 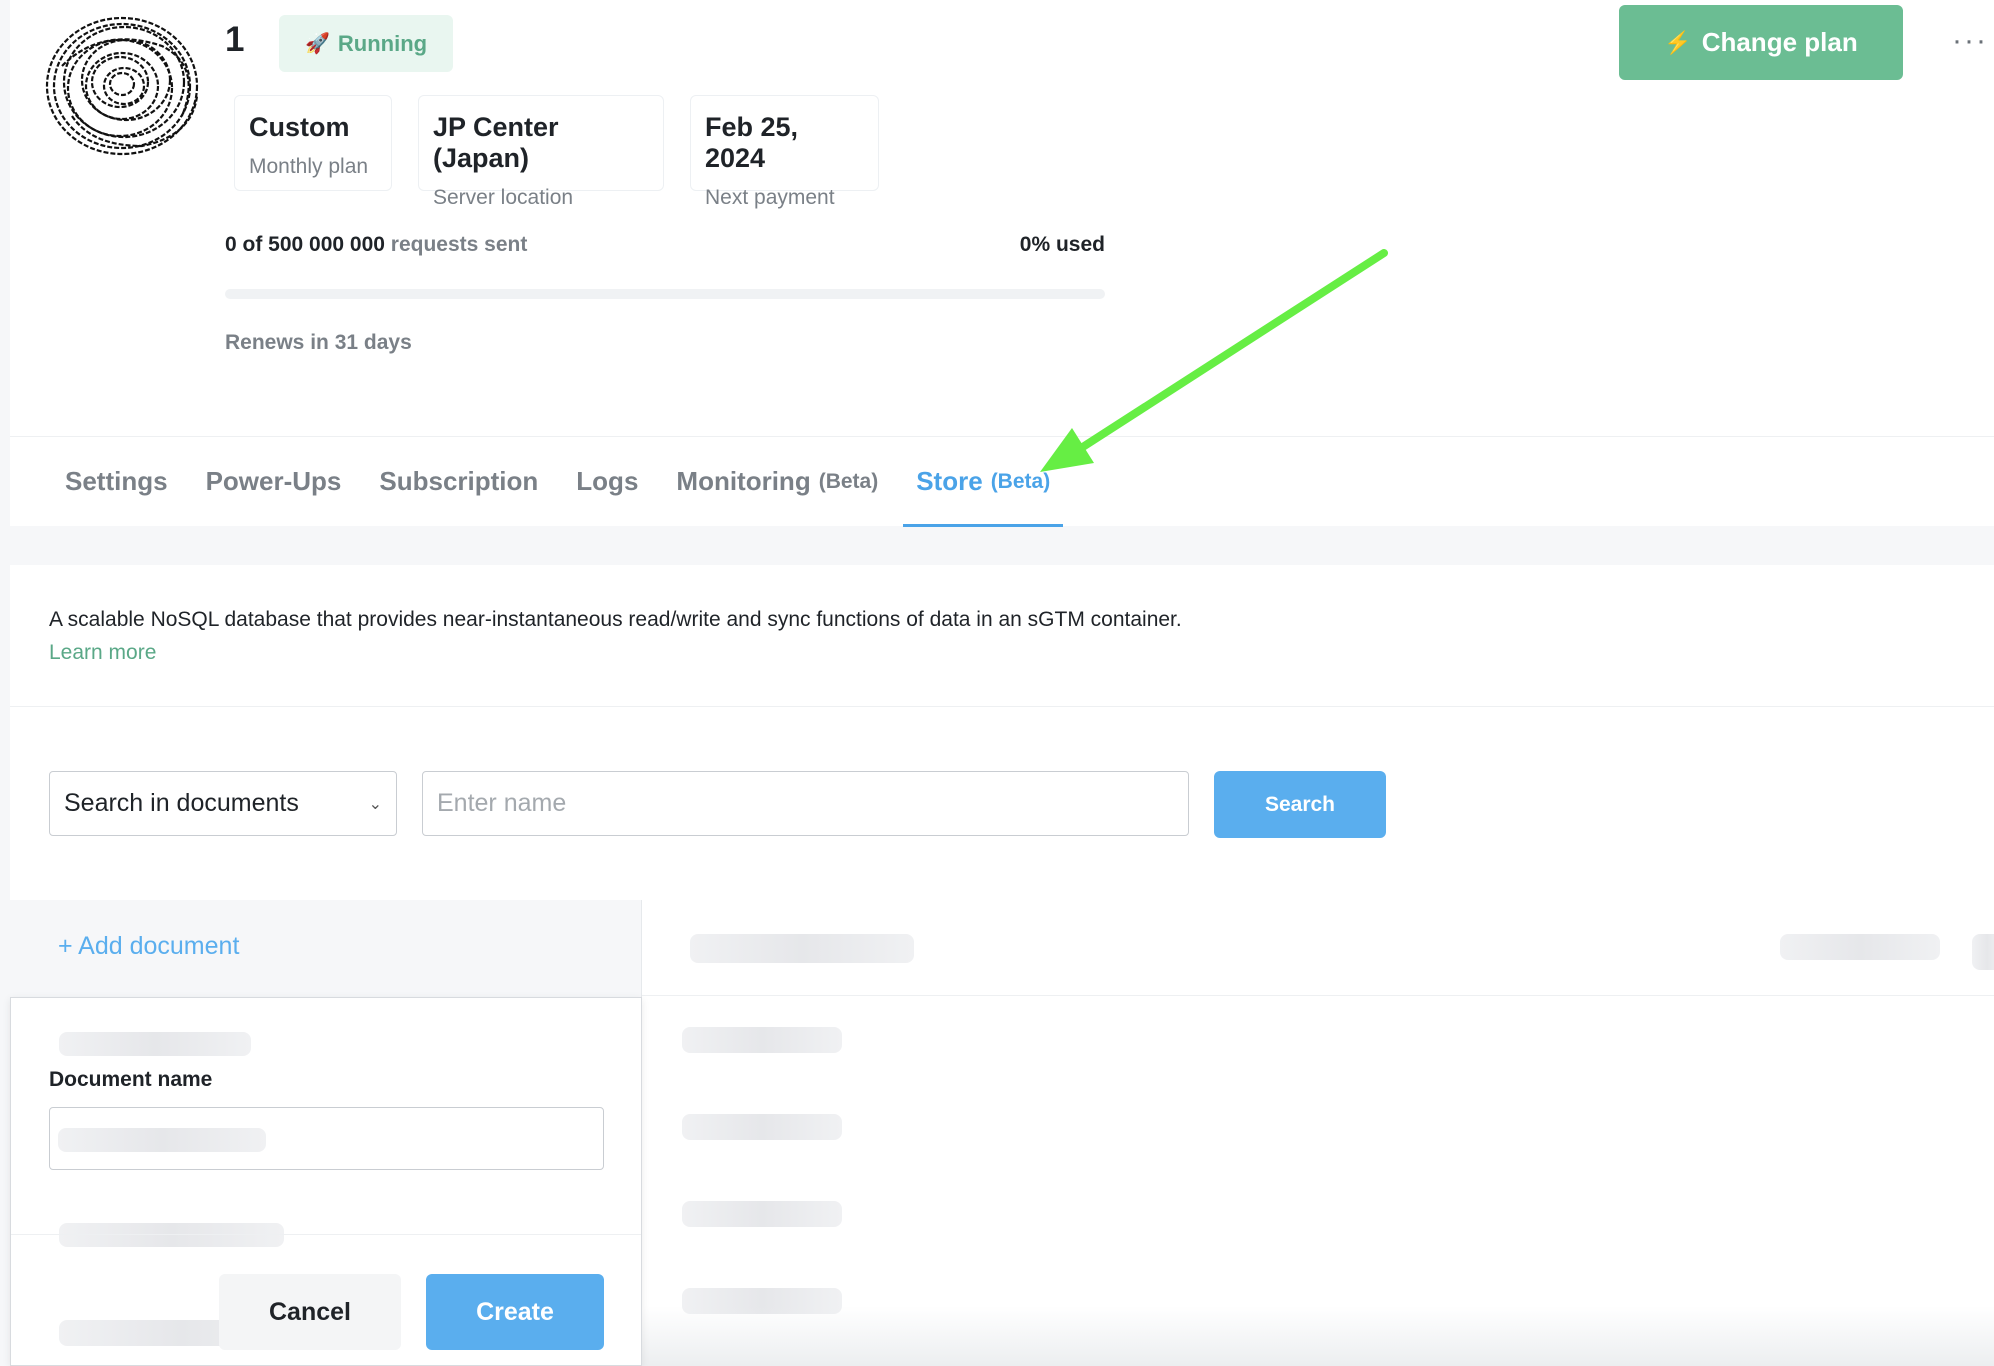 What do you see at coordinates (1779, 42) in the screenshot?
I see `change-plan-label: Change plan` at bounding box center [1779, 42].